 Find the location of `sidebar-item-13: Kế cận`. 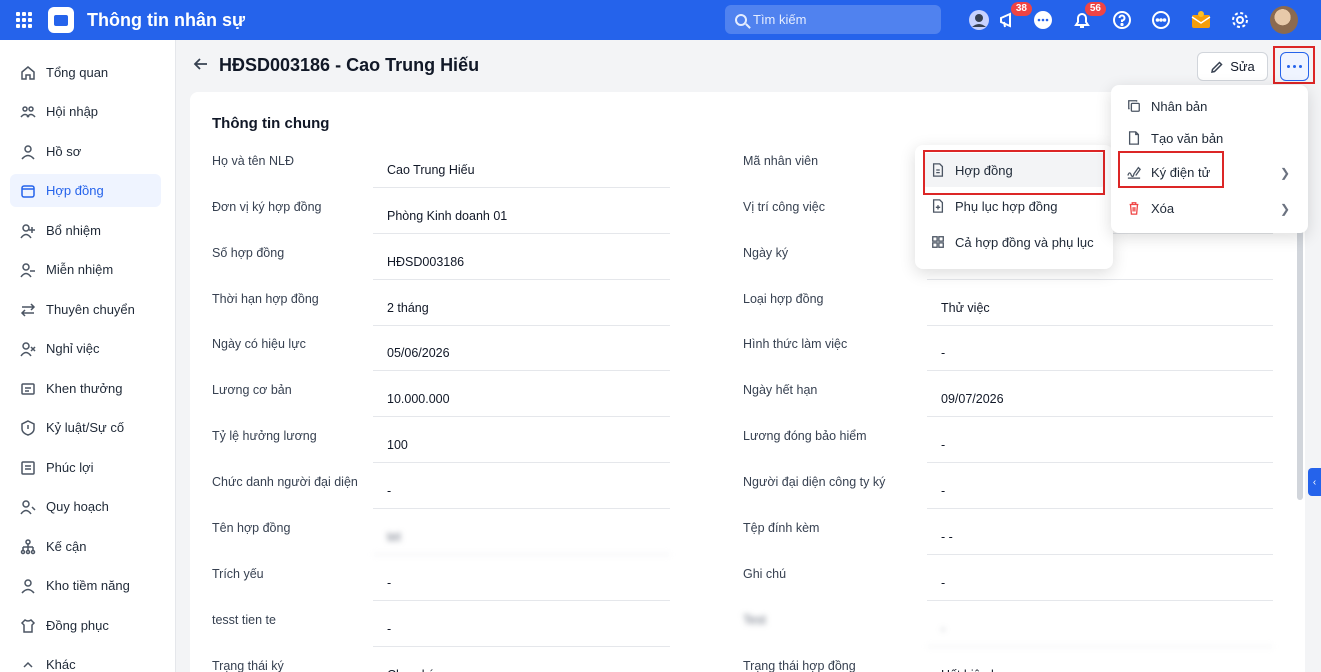

sidebar-item-13: Kế cận is located at coordinates (85, 546).